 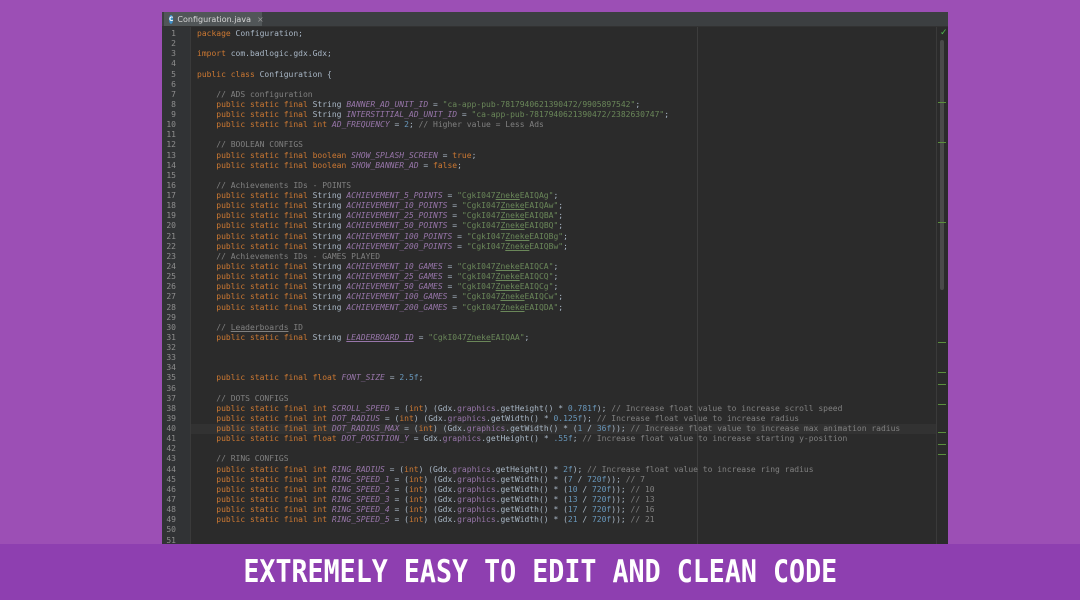 What do you see at coordinates (171, 135) in the screenshot?
I see `line-number: 11` at bounding box center [171, 135].